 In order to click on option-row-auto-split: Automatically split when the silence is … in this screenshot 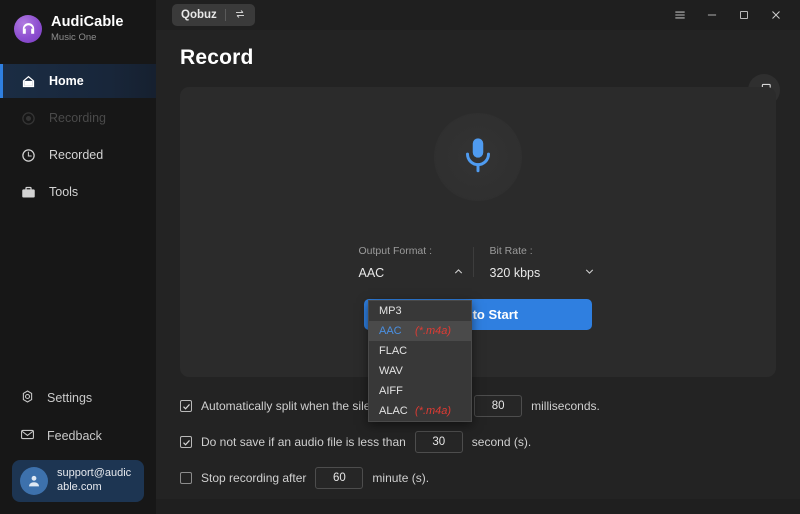, I will do `click(478, 406)`.